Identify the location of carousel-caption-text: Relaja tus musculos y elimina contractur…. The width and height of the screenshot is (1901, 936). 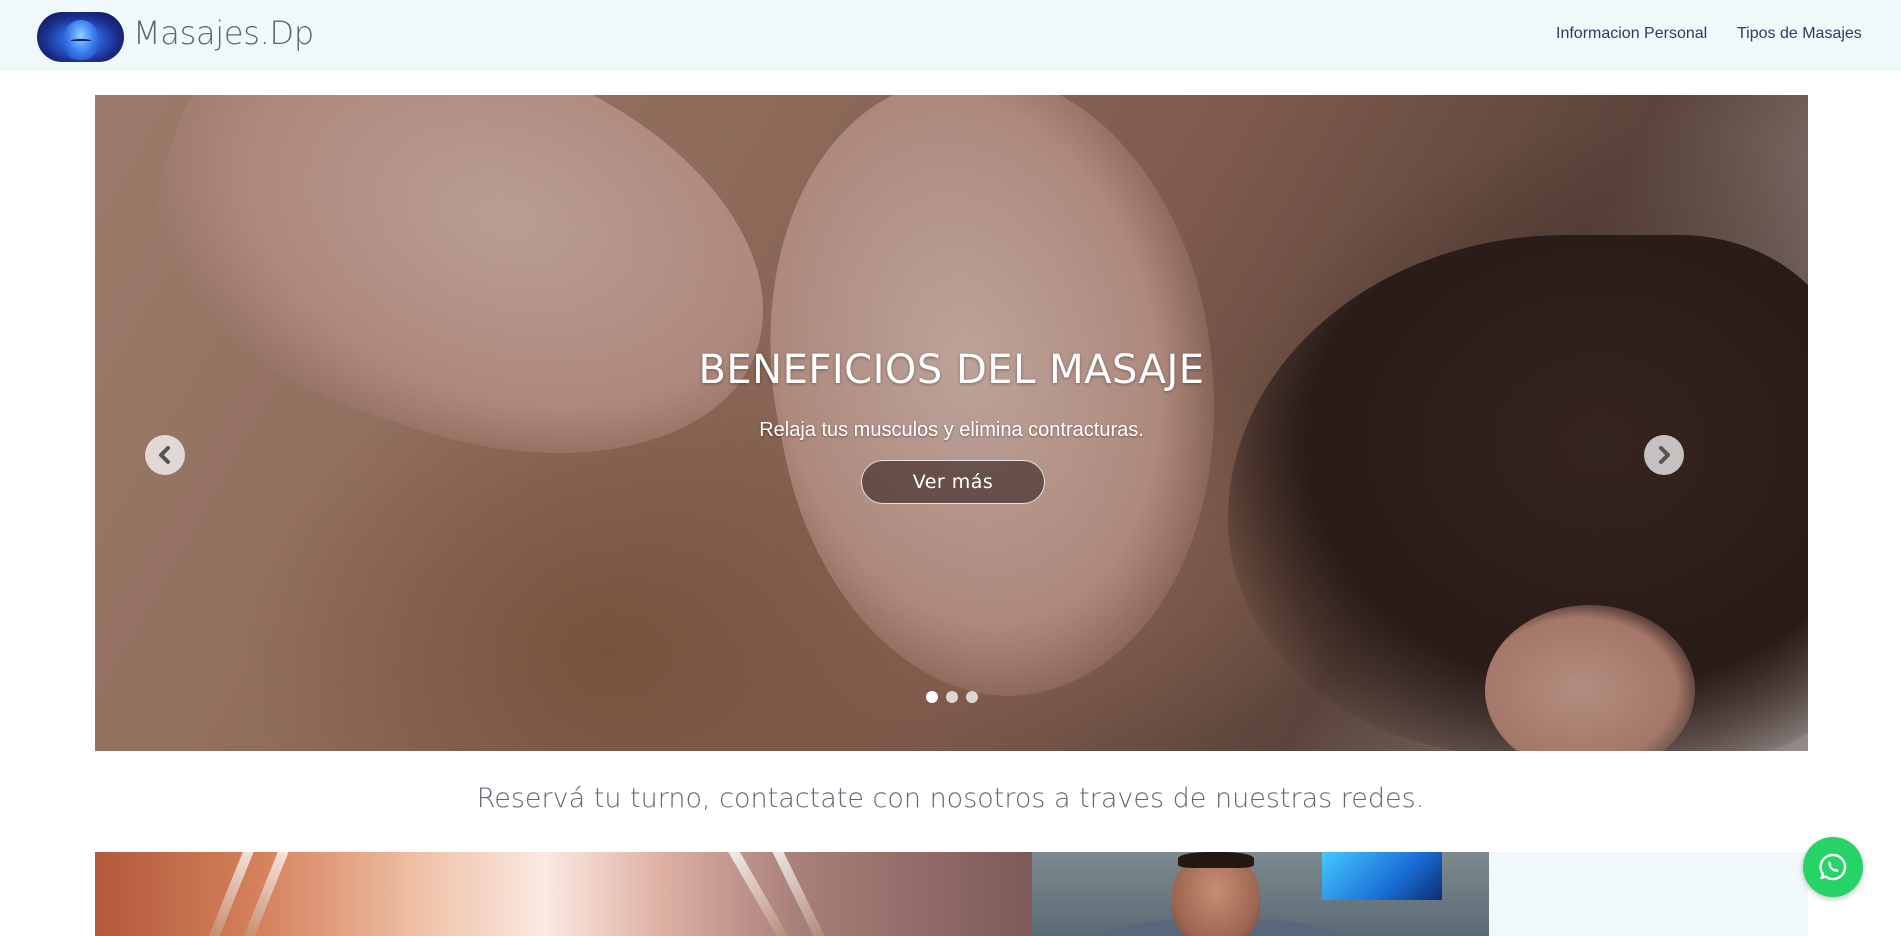
(951, 430).